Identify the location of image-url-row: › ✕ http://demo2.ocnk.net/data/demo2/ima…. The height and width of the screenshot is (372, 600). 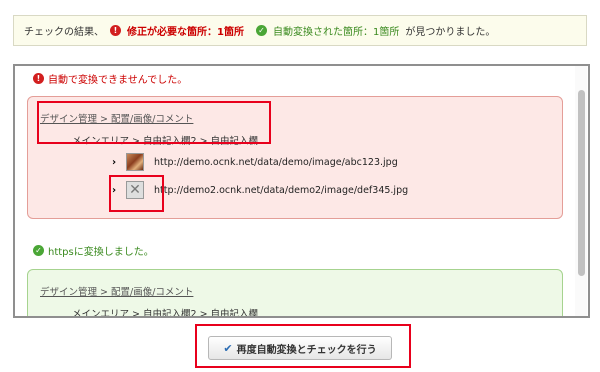
(260, 190).